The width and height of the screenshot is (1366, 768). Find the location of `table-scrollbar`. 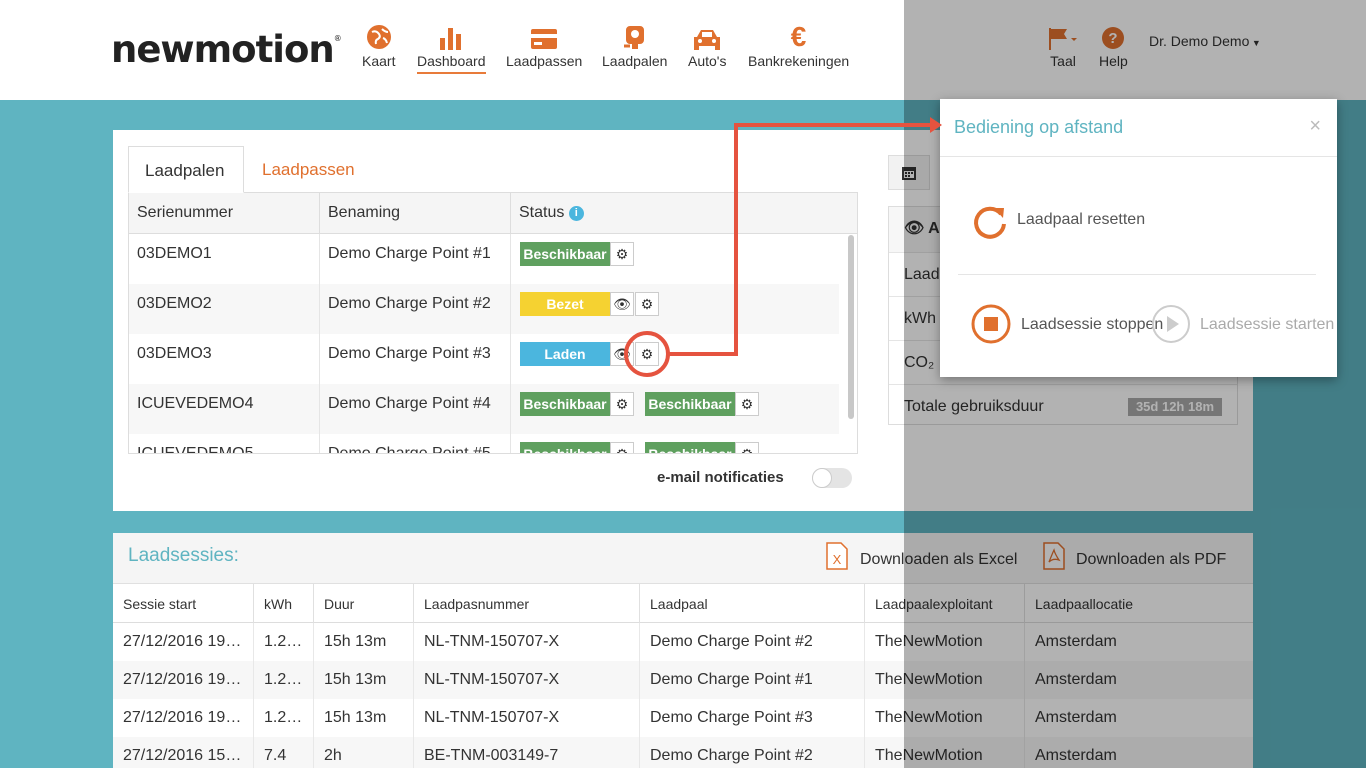

table-scrollbar is located at coordinates (851, 327).